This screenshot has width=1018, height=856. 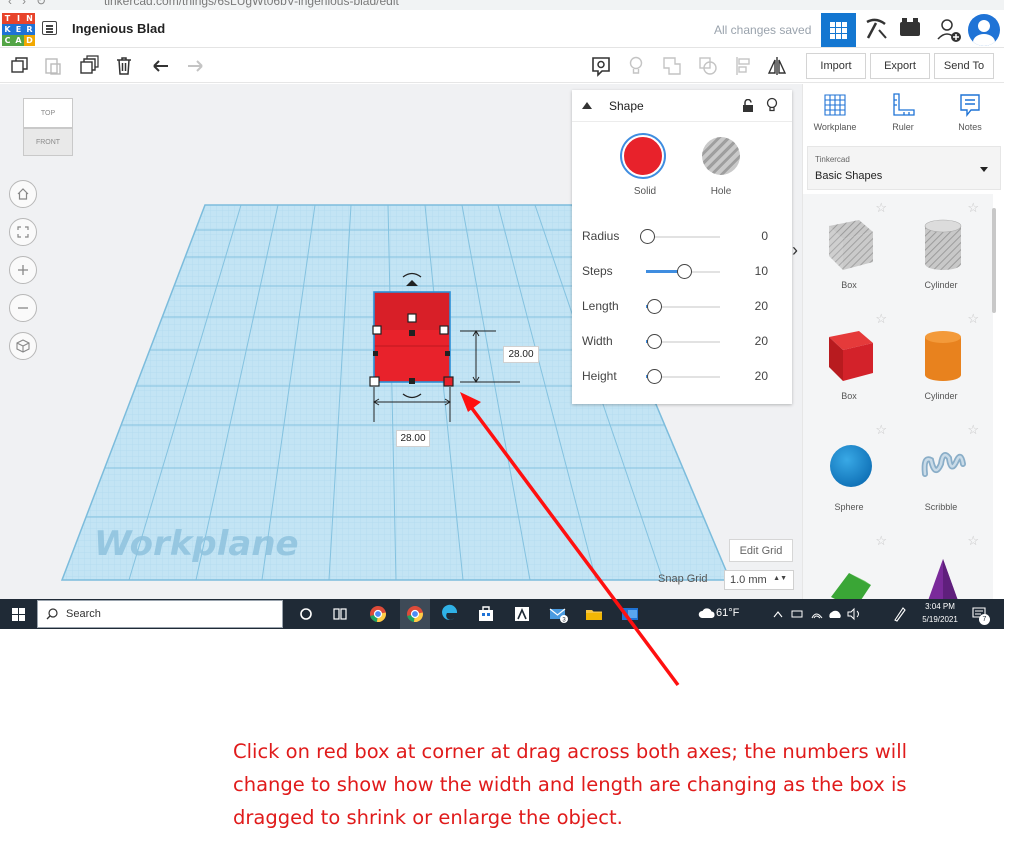 I want to click on browser-nav-icons: ‹›↻, so click(x=32, y=4).